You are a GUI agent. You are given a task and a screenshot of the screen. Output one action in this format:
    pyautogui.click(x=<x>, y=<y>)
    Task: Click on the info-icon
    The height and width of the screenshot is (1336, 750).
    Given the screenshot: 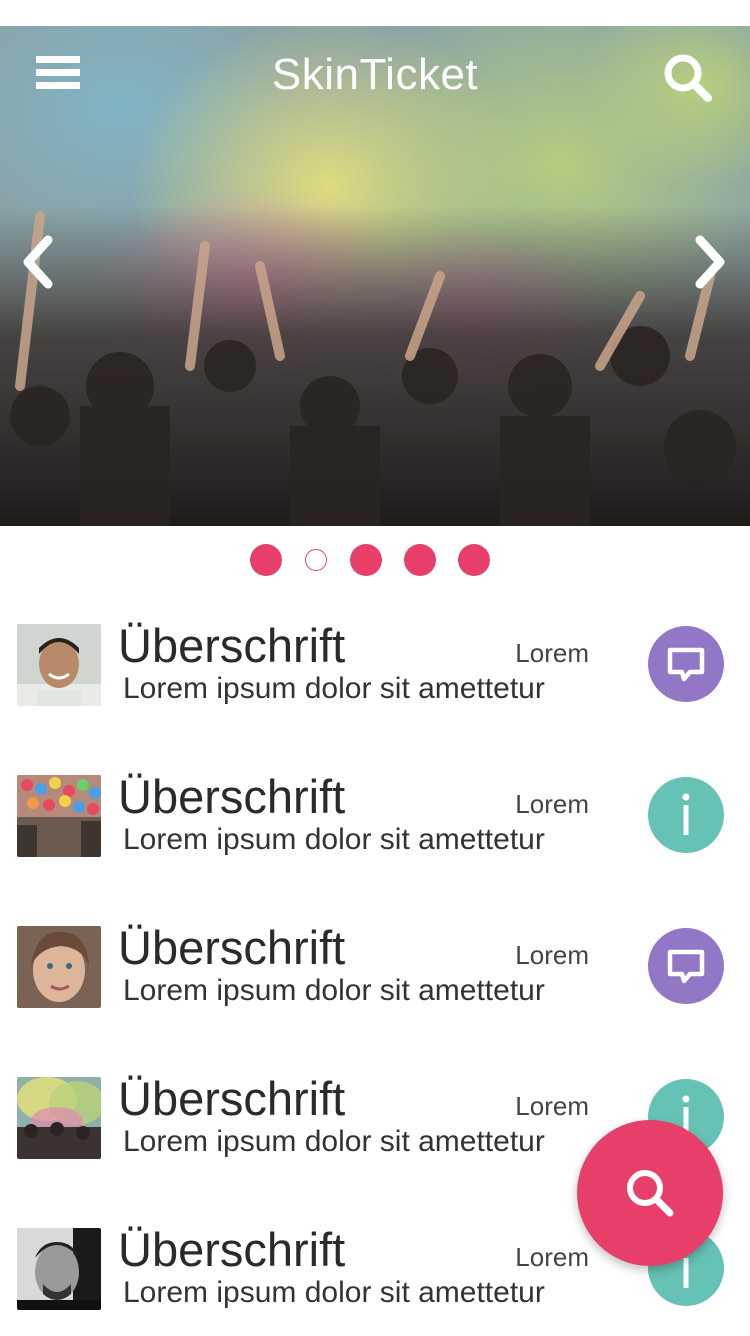 What is the action you would take?
    pyautogui.click(x=686, y=814)
    